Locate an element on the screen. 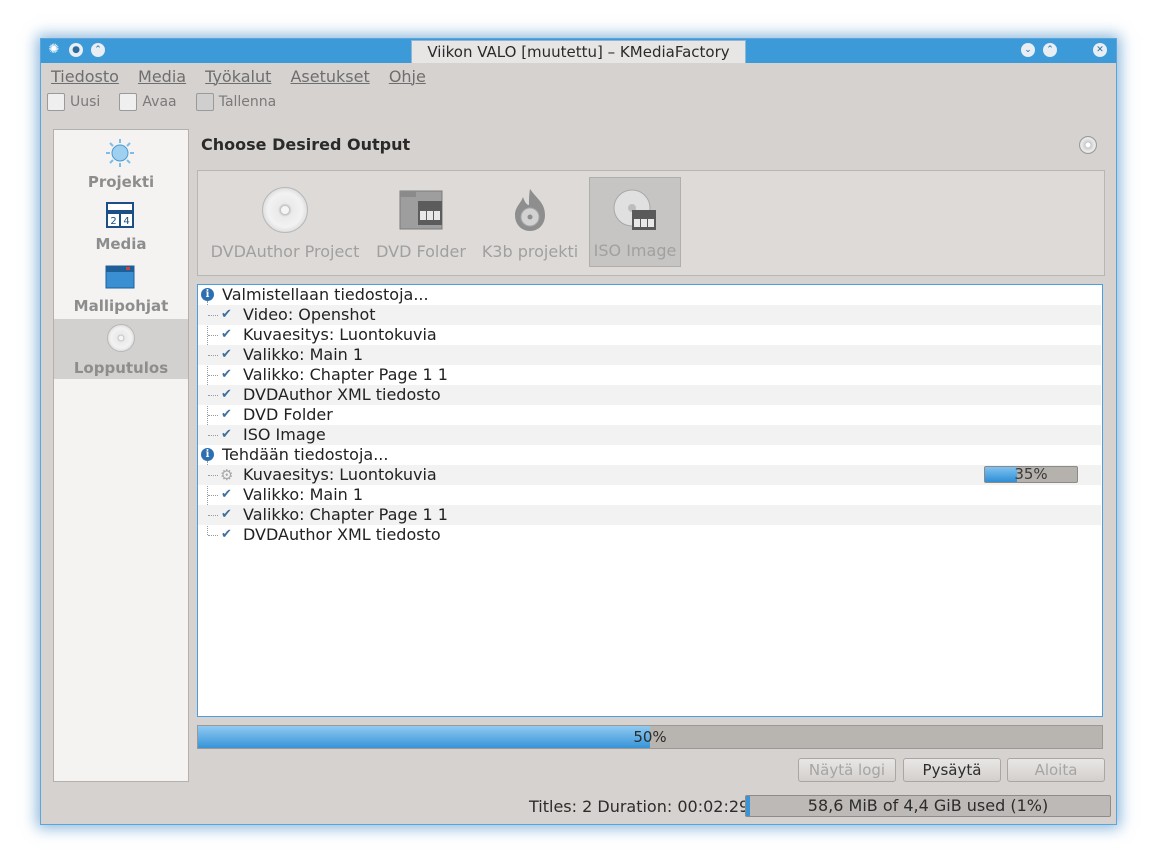 This screenshot has height=863, width=1155. disk-usage-bar: 58,6 MiB of 4,4 GiB used (1%) is located at coordinates (928, 806).